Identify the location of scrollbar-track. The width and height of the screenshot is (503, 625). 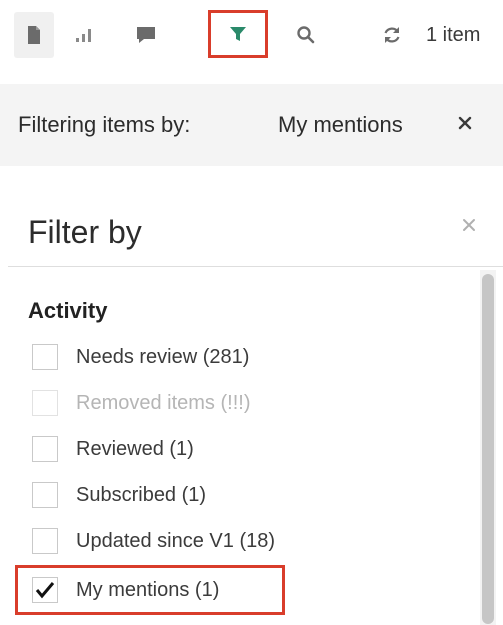
(488, 447).